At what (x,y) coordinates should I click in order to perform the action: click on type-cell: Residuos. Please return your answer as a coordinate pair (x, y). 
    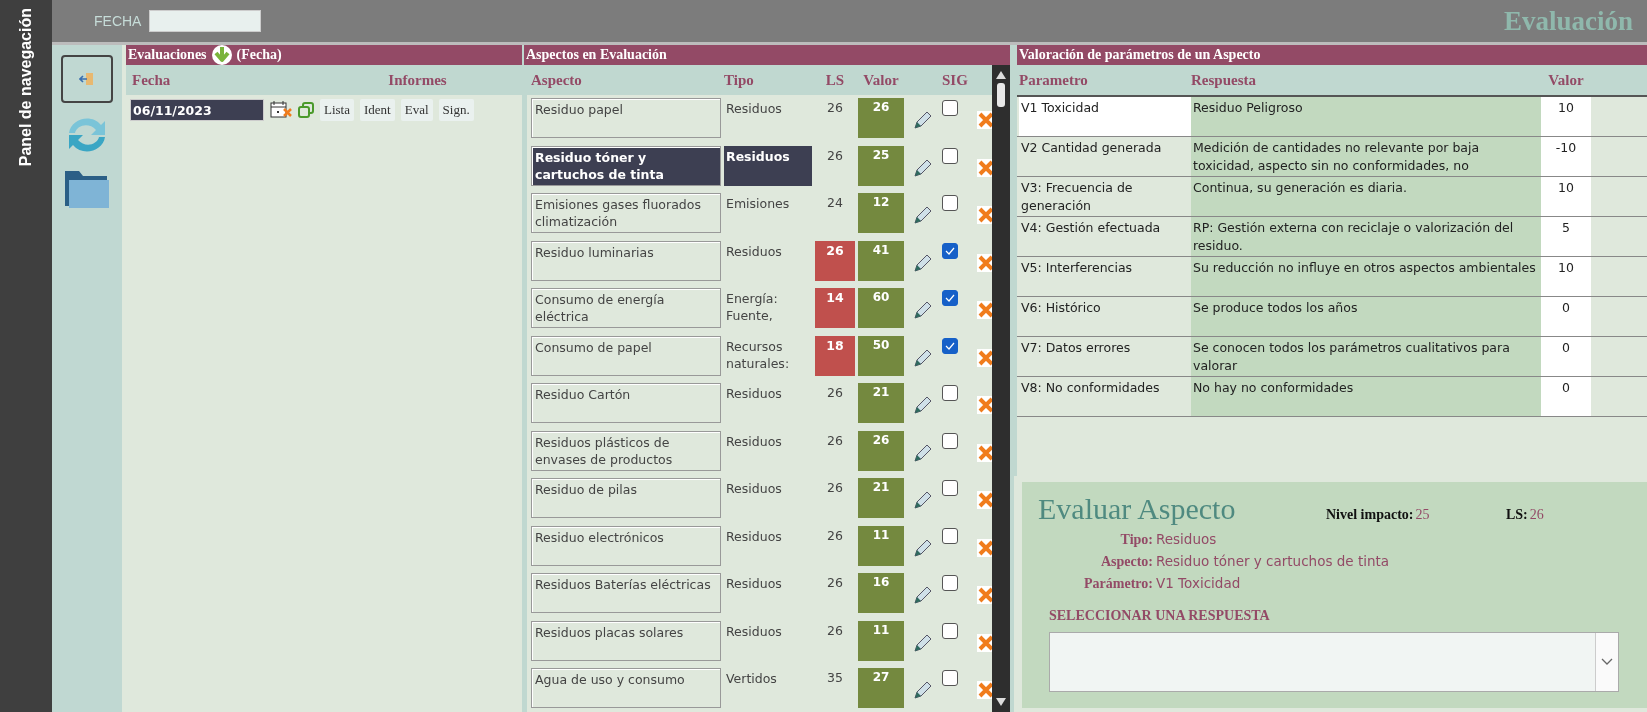
    Looking at the image, I should click on (768, 165).